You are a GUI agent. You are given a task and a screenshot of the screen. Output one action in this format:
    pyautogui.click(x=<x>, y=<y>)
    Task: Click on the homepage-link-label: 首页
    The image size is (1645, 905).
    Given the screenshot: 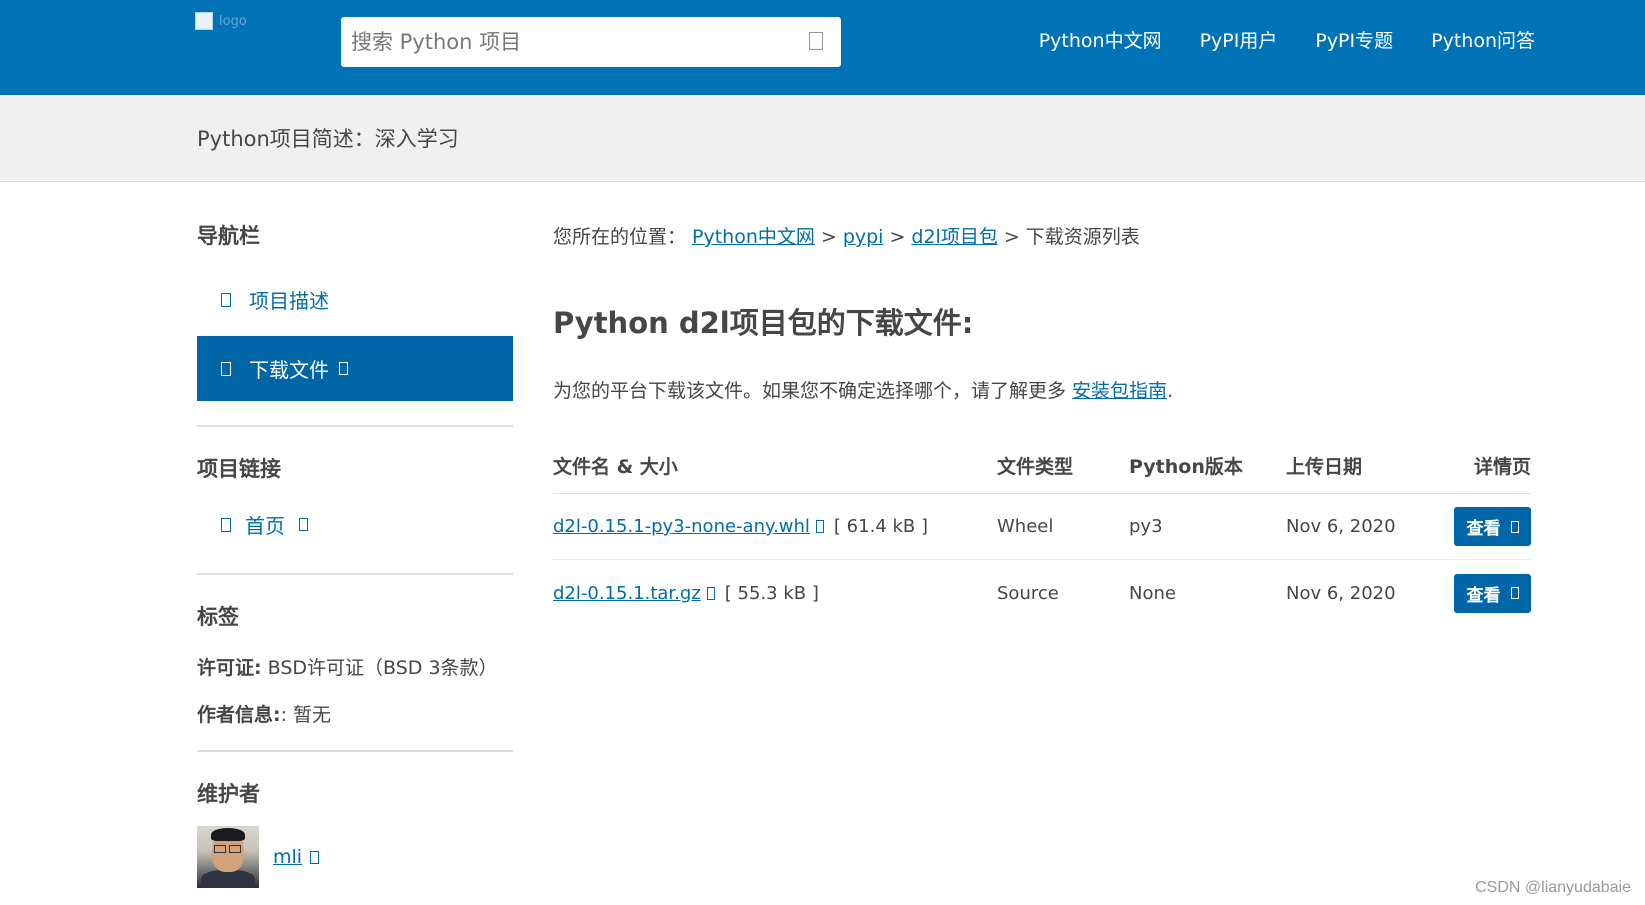 What is the action you would take?
    pyautogui.click(x=265, y=524)
    